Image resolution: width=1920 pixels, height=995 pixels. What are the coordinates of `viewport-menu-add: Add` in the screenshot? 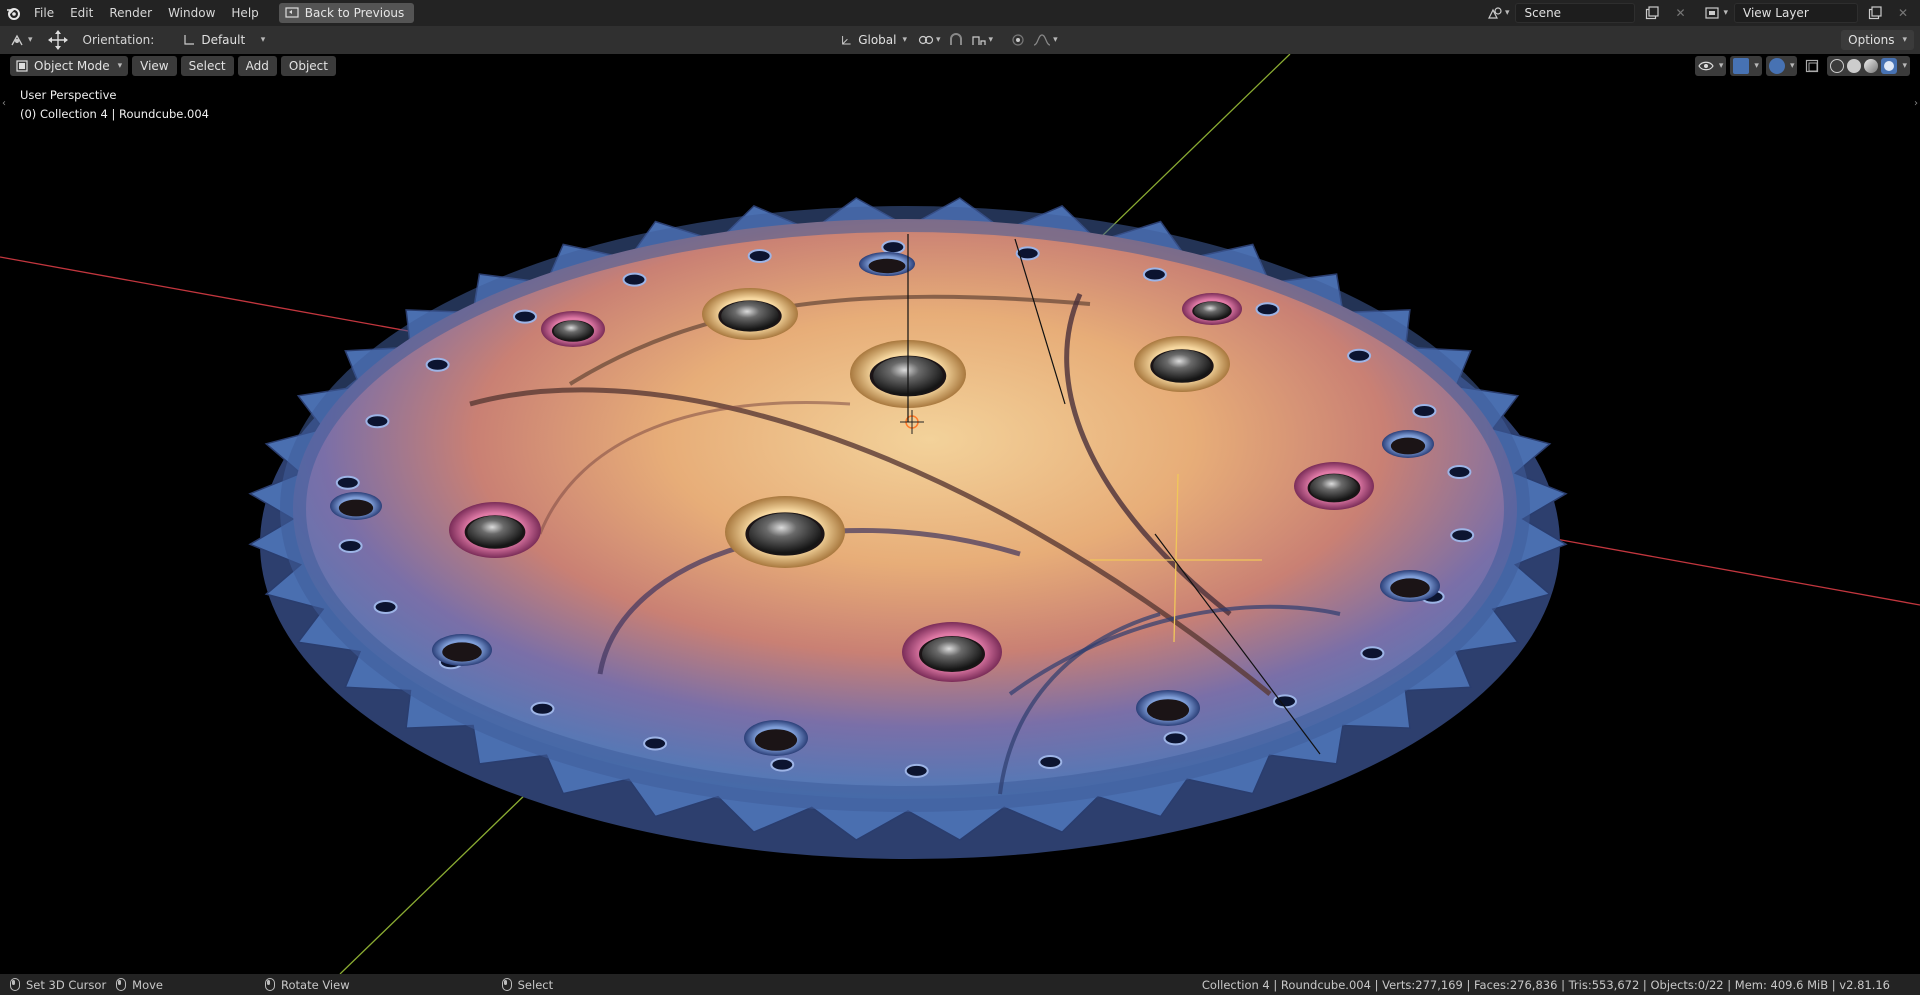 It's located at (257, 66).